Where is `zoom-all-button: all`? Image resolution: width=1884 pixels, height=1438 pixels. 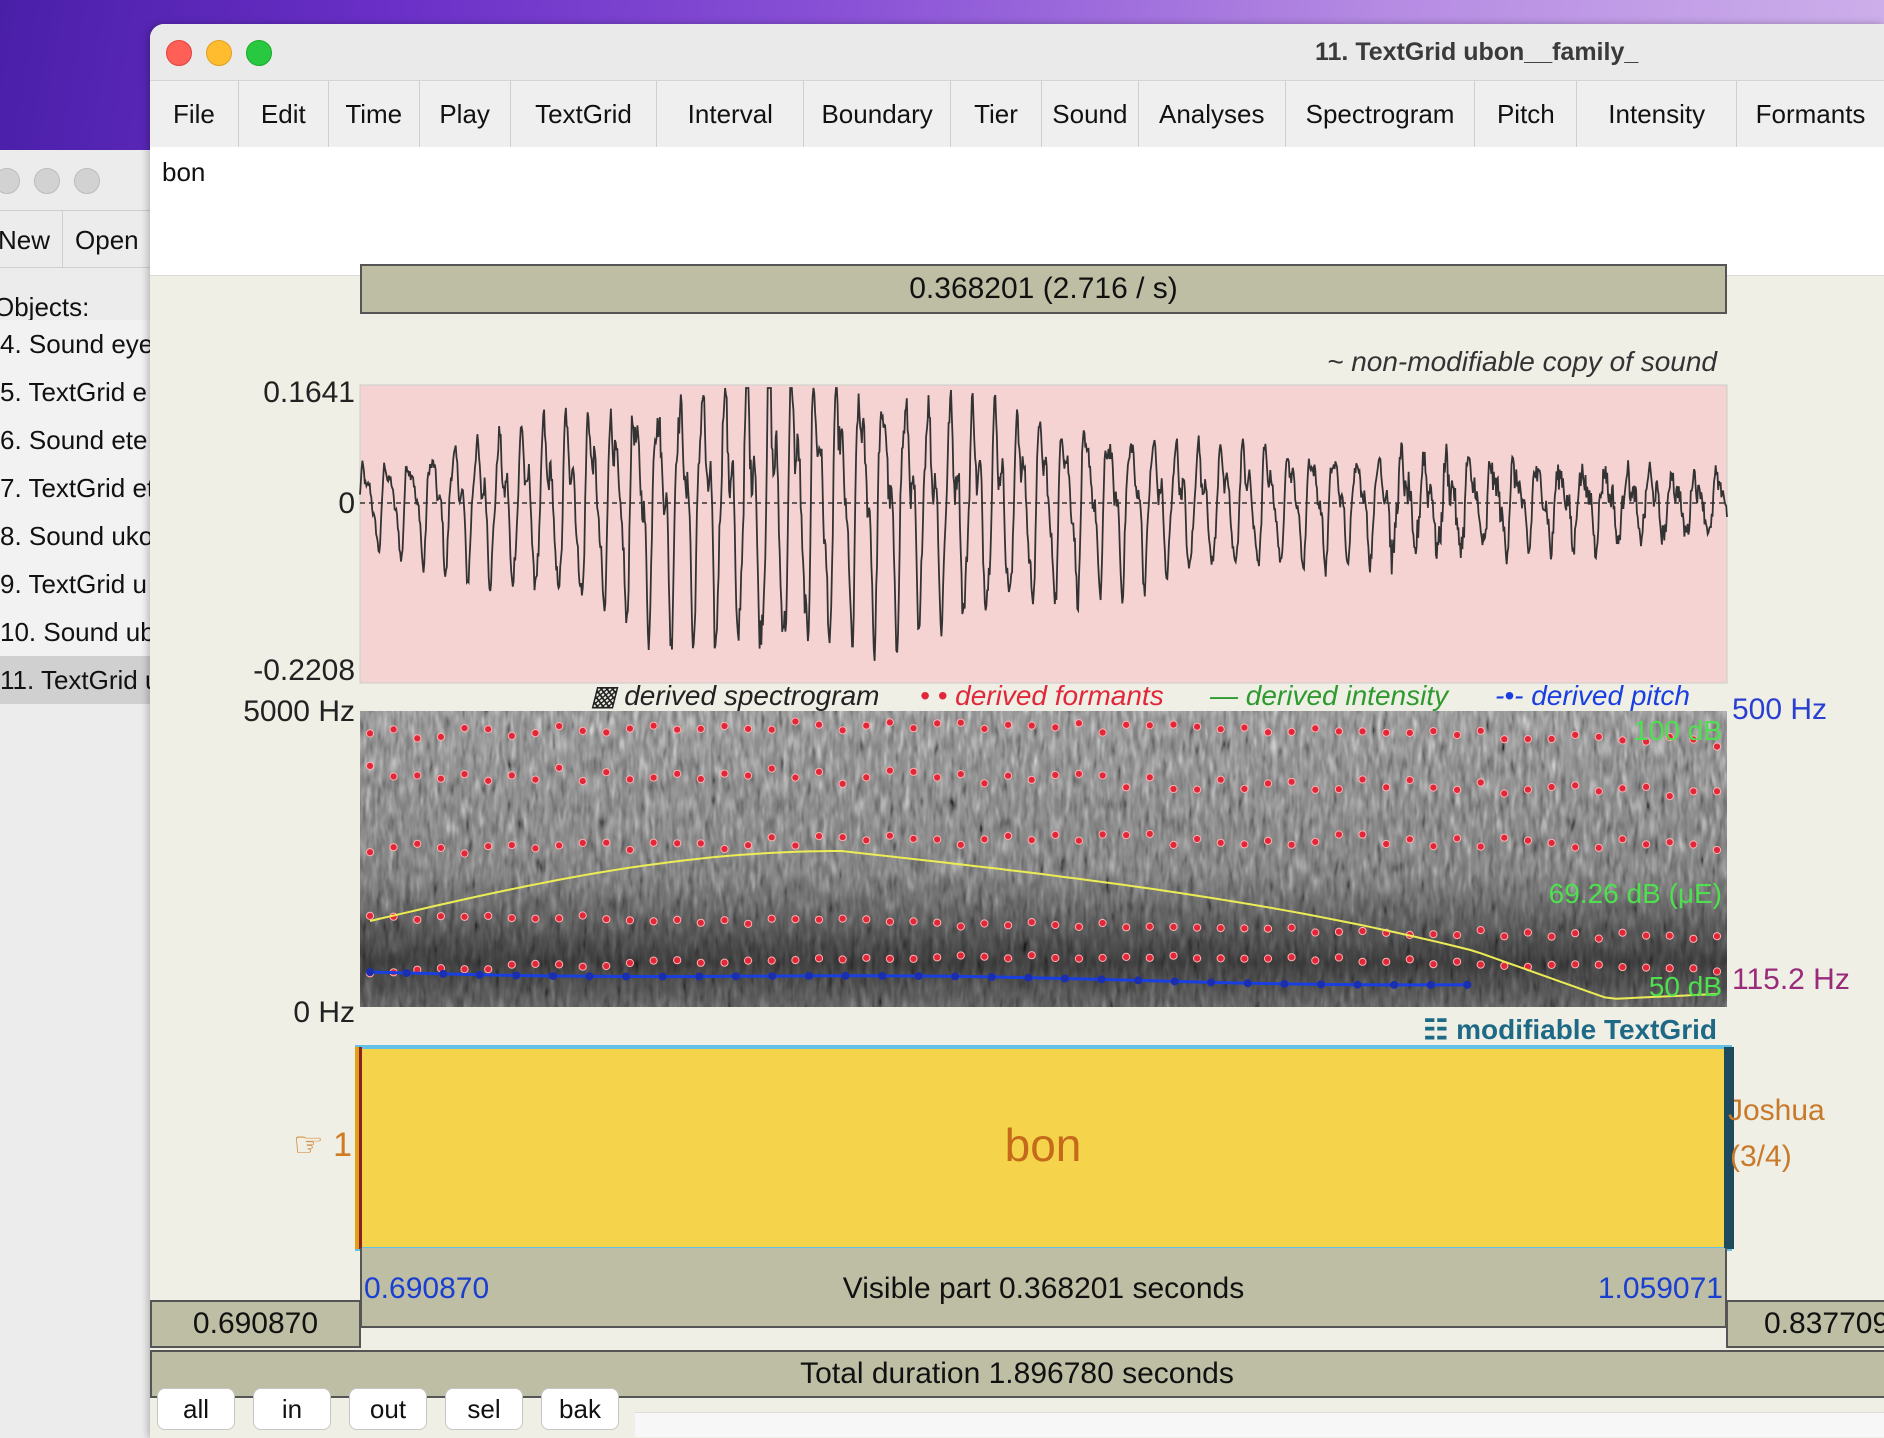 zoom-all-button: all is located at coordinates (196, 1409).